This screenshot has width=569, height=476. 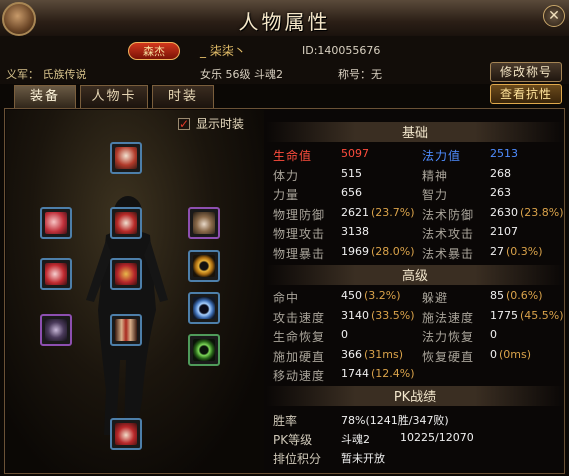 What do you see at coordinates (223, 51) in the screenshot?
I see `character-name: _ 柒柒丶` at bounding box center [223, 51].